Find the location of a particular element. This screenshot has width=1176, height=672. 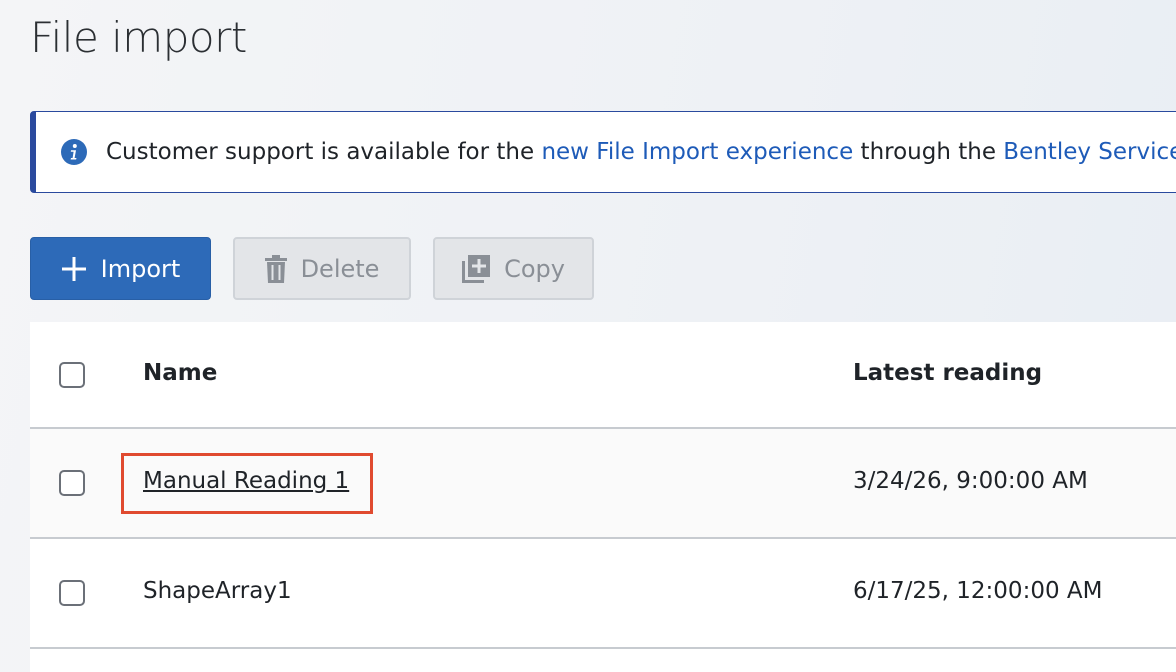

column-header-latest-reading: Latest reading is located at coordinates (947, 373).